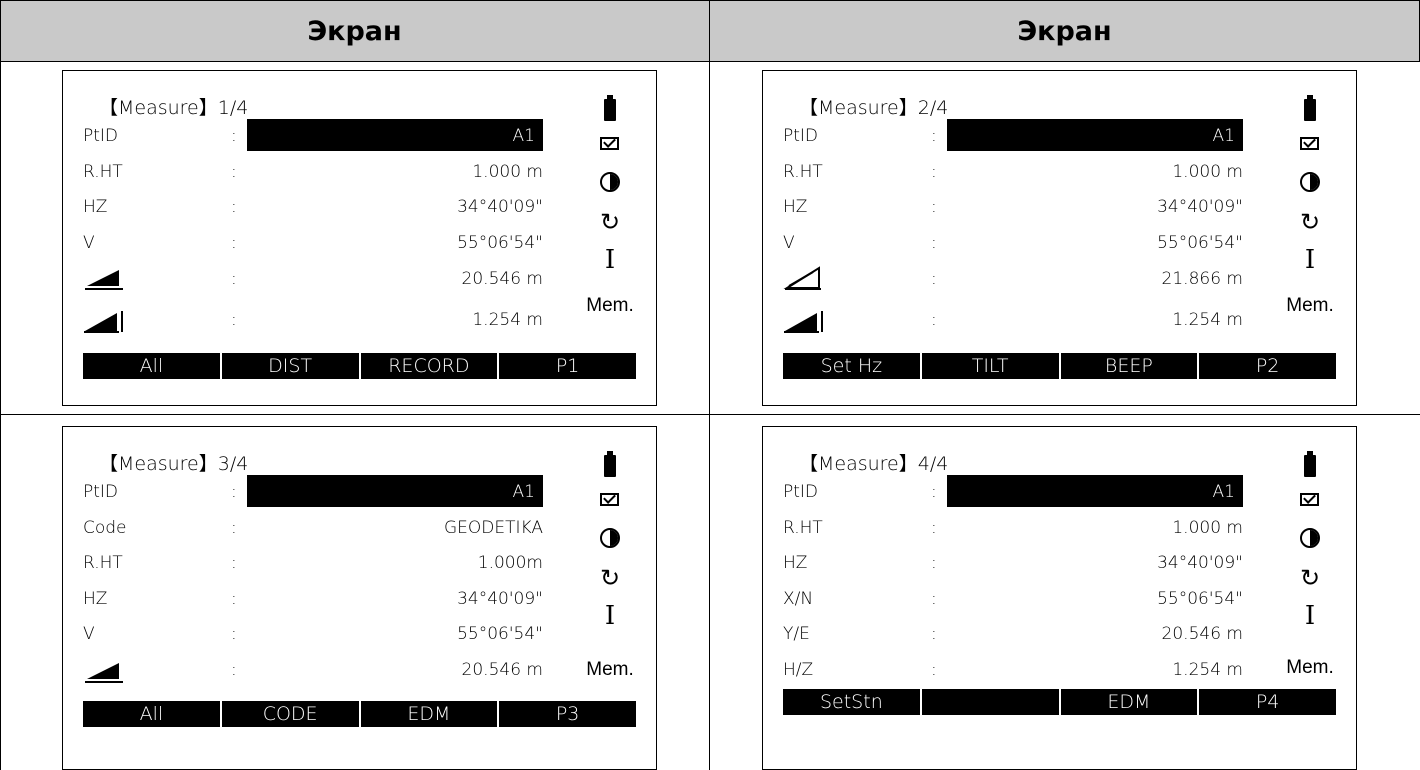  Describe the element at coordinates (852, 702) in the screenshot. I see `softkey-1: SetStn` at that location.